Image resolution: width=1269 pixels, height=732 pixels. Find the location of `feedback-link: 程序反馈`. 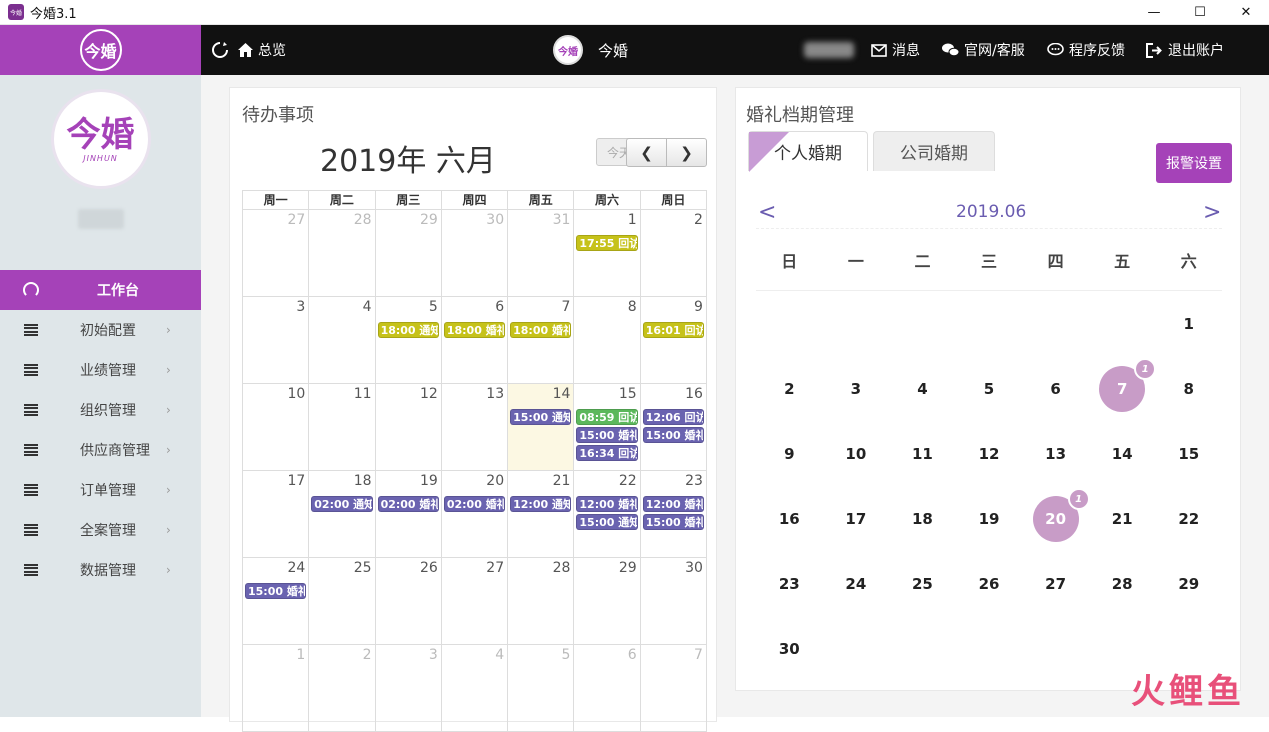

feedback-link: 程序反馈 is located at coordinates (1086, 50).